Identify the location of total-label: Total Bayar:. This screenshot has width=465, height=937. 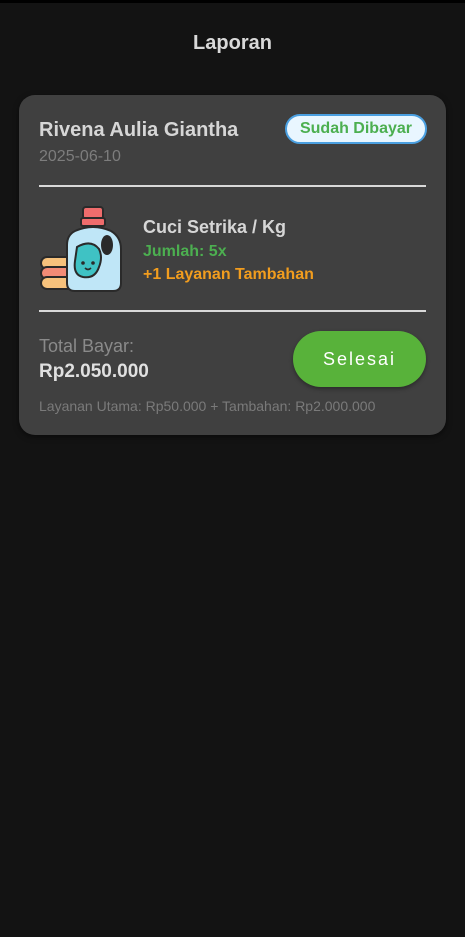
(87, 346).